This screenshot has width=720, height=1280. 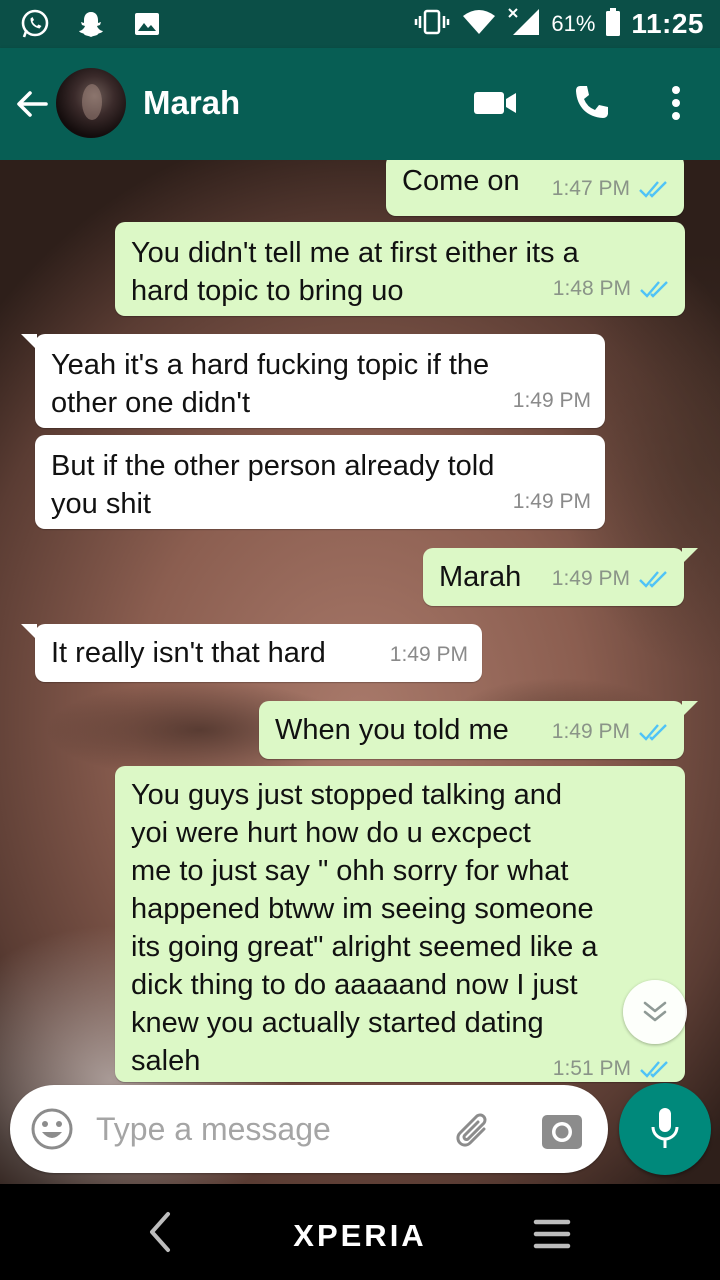 I want to click on nav-back-icon, so click(x=160, y=1232).